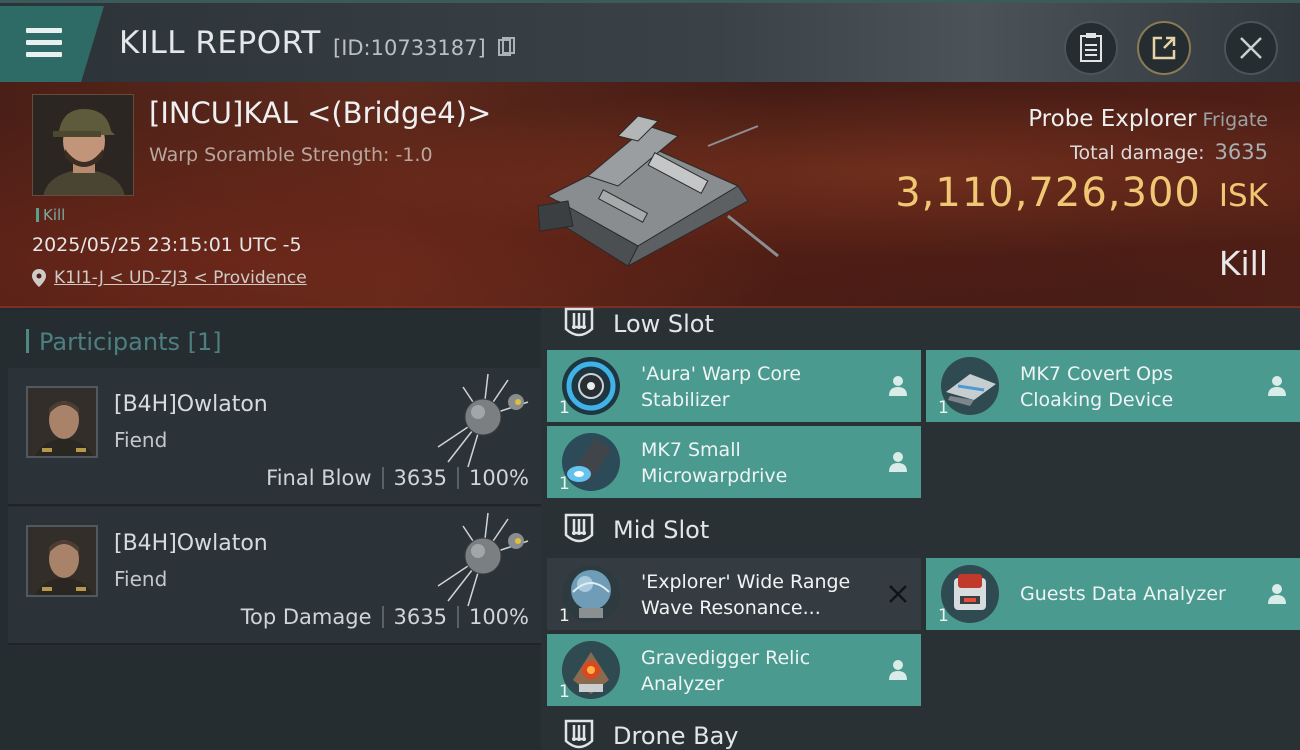 This screenshot has height=750, width=1300. Describe the element at coordinates (50, 215) in the screenshot. I see `kill-tag: Kill` at that location.